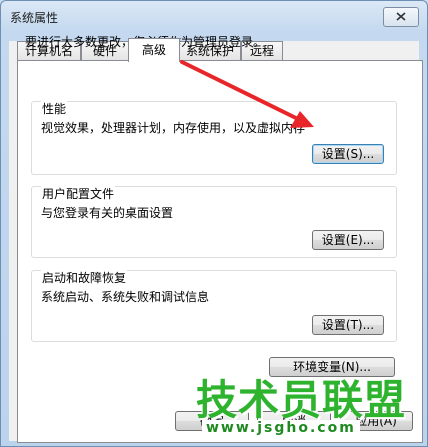 The height and width of the screenshot is (447, 428). I want to click on startup-recovery-description: 系统启动、系统失败和调试信息, so click(125, 297).